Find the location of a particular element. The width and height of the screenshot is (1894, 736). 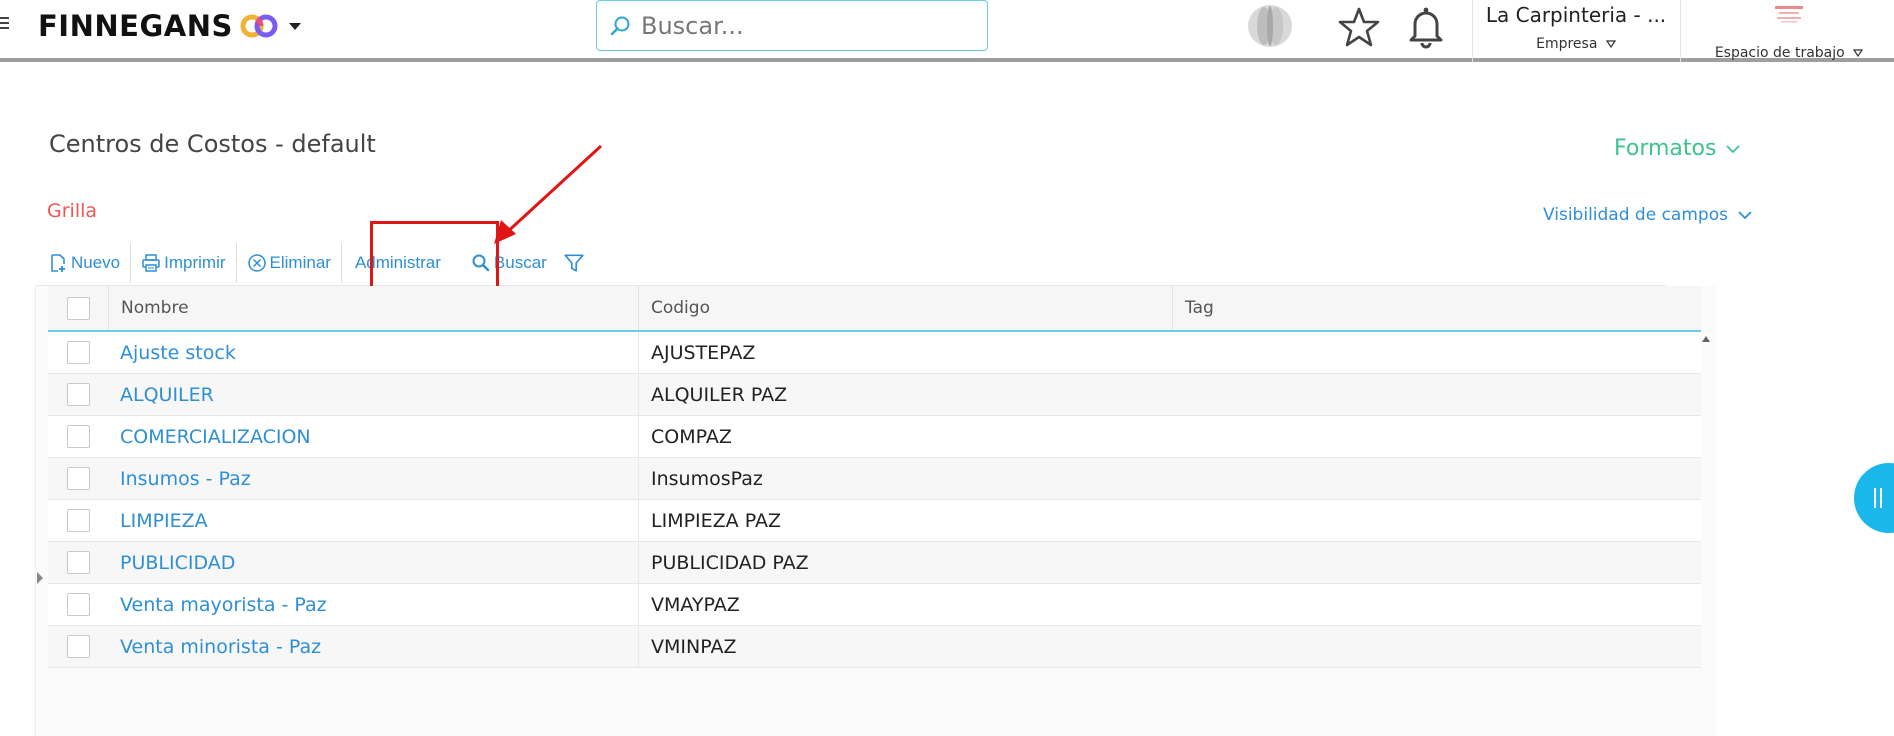

page-title: Centros de Costos - default is located at coordinates (212, 144).